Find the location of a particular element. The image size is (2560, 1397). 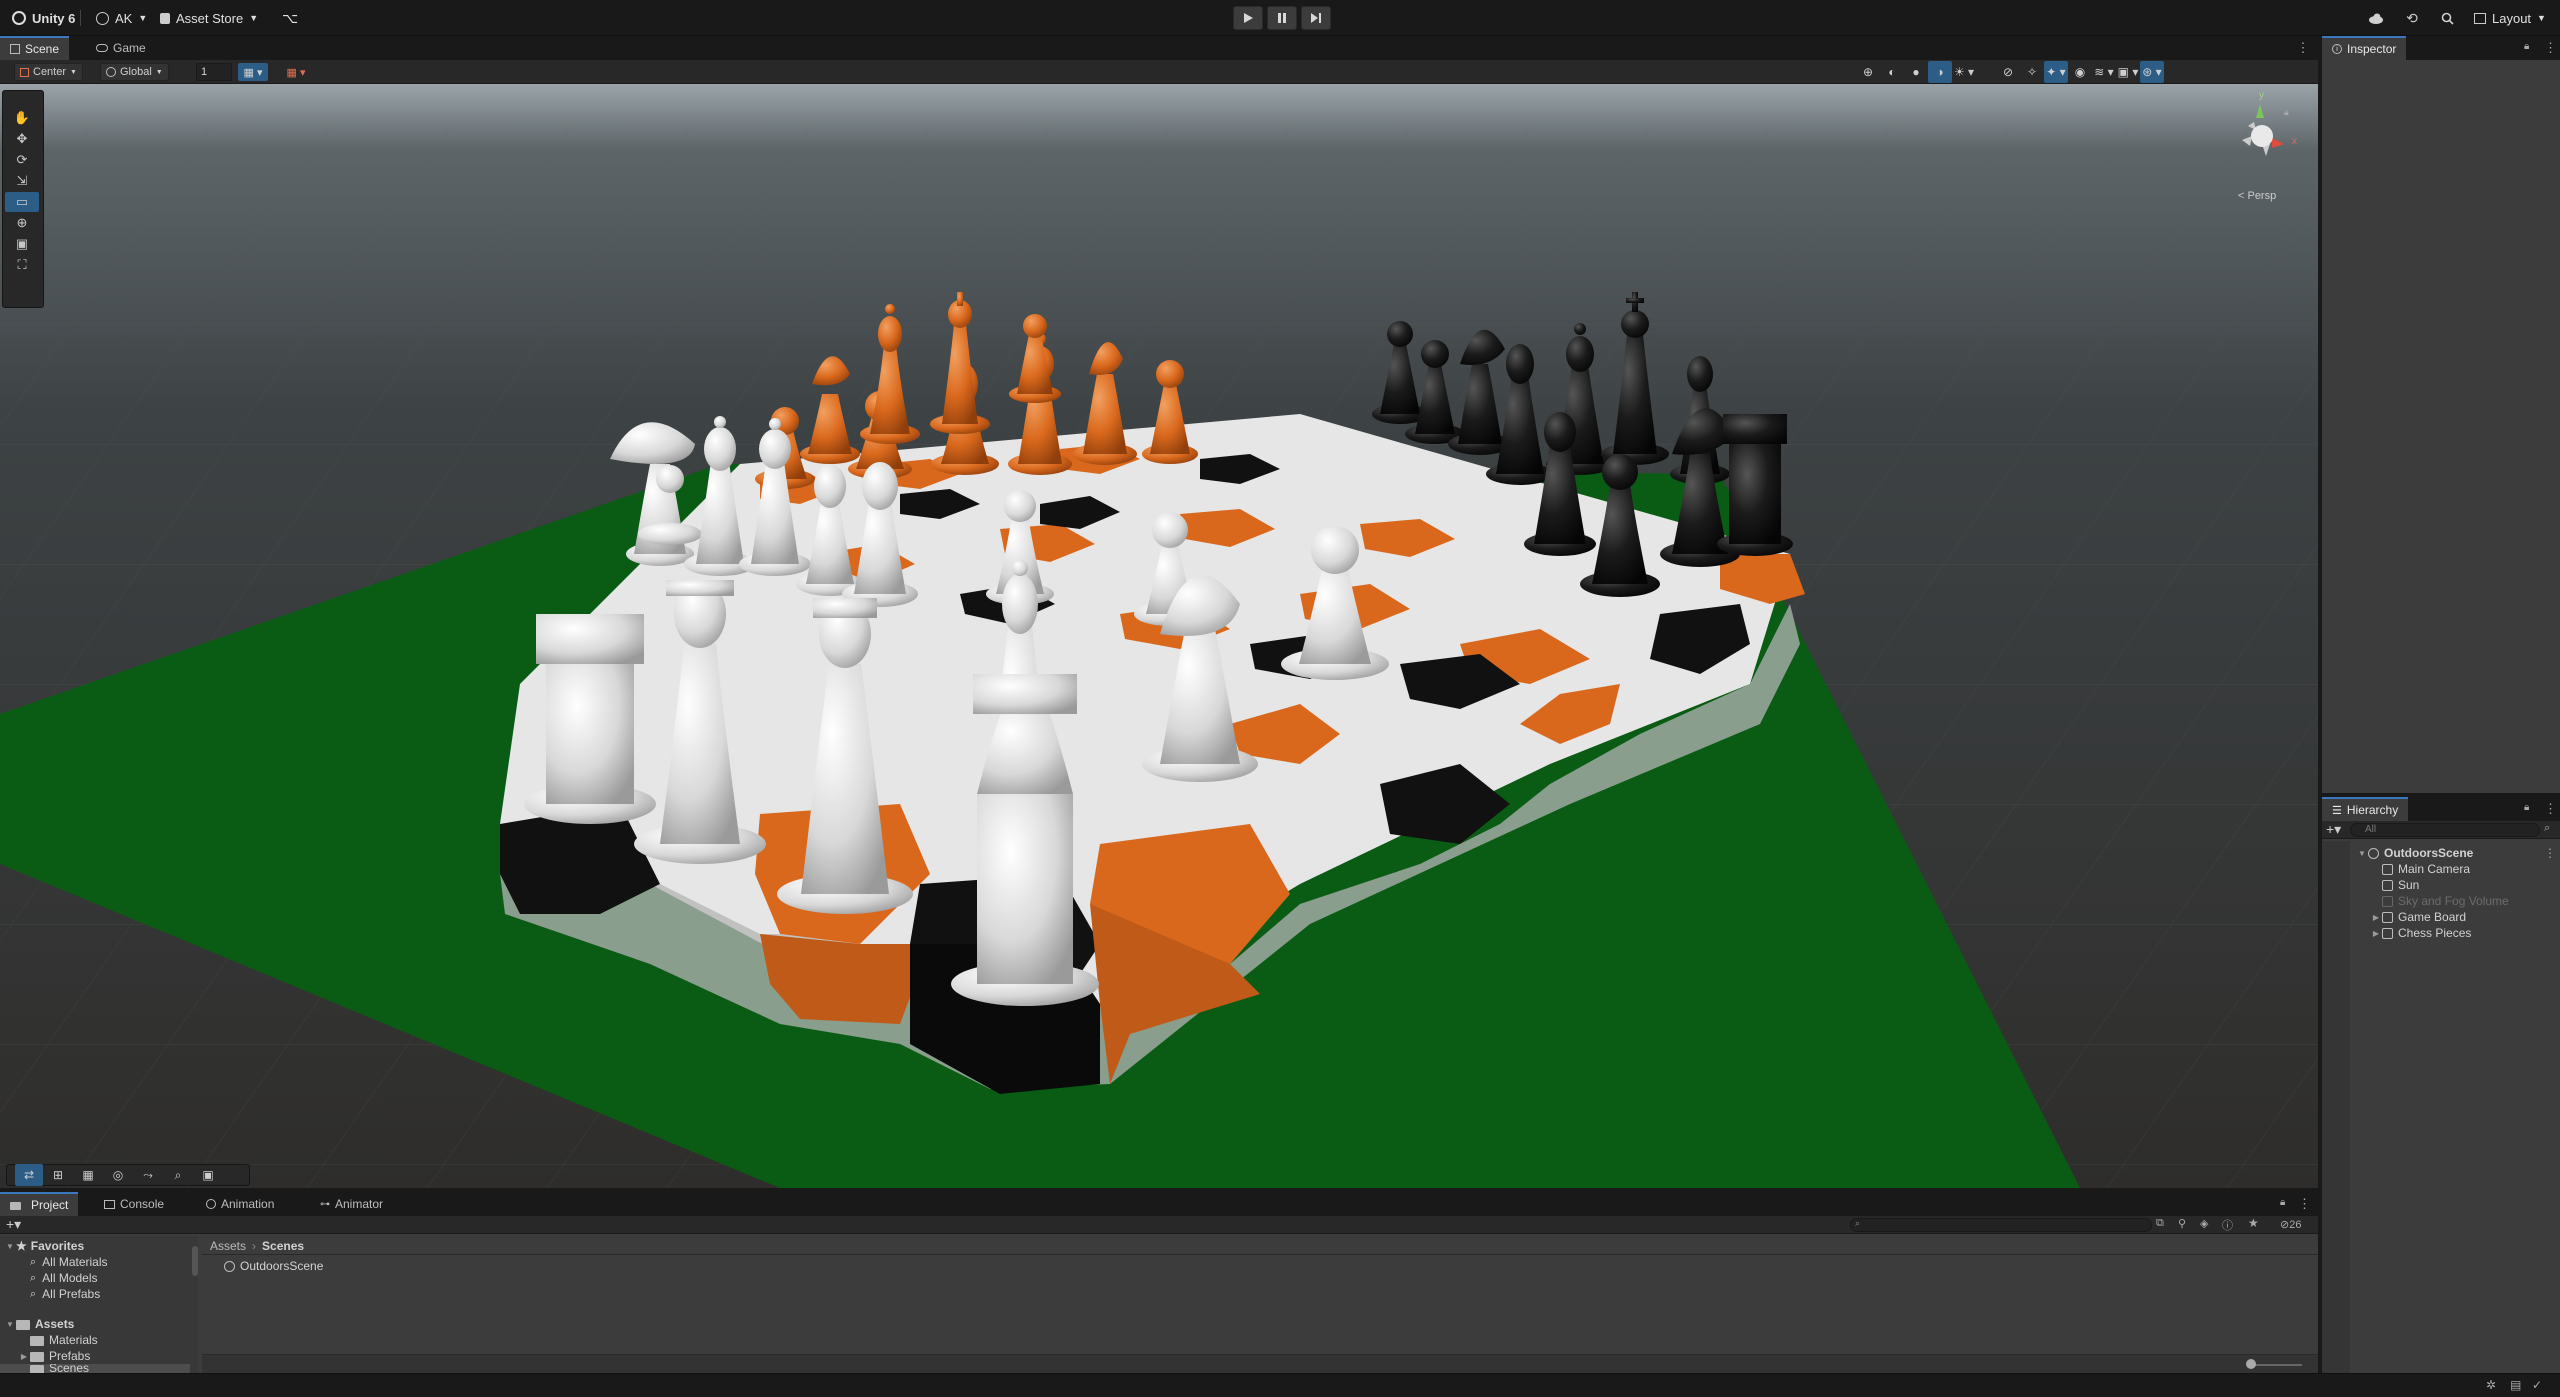

asset-folder: ▶ Prefabs is located at coordinates (54, 1356).